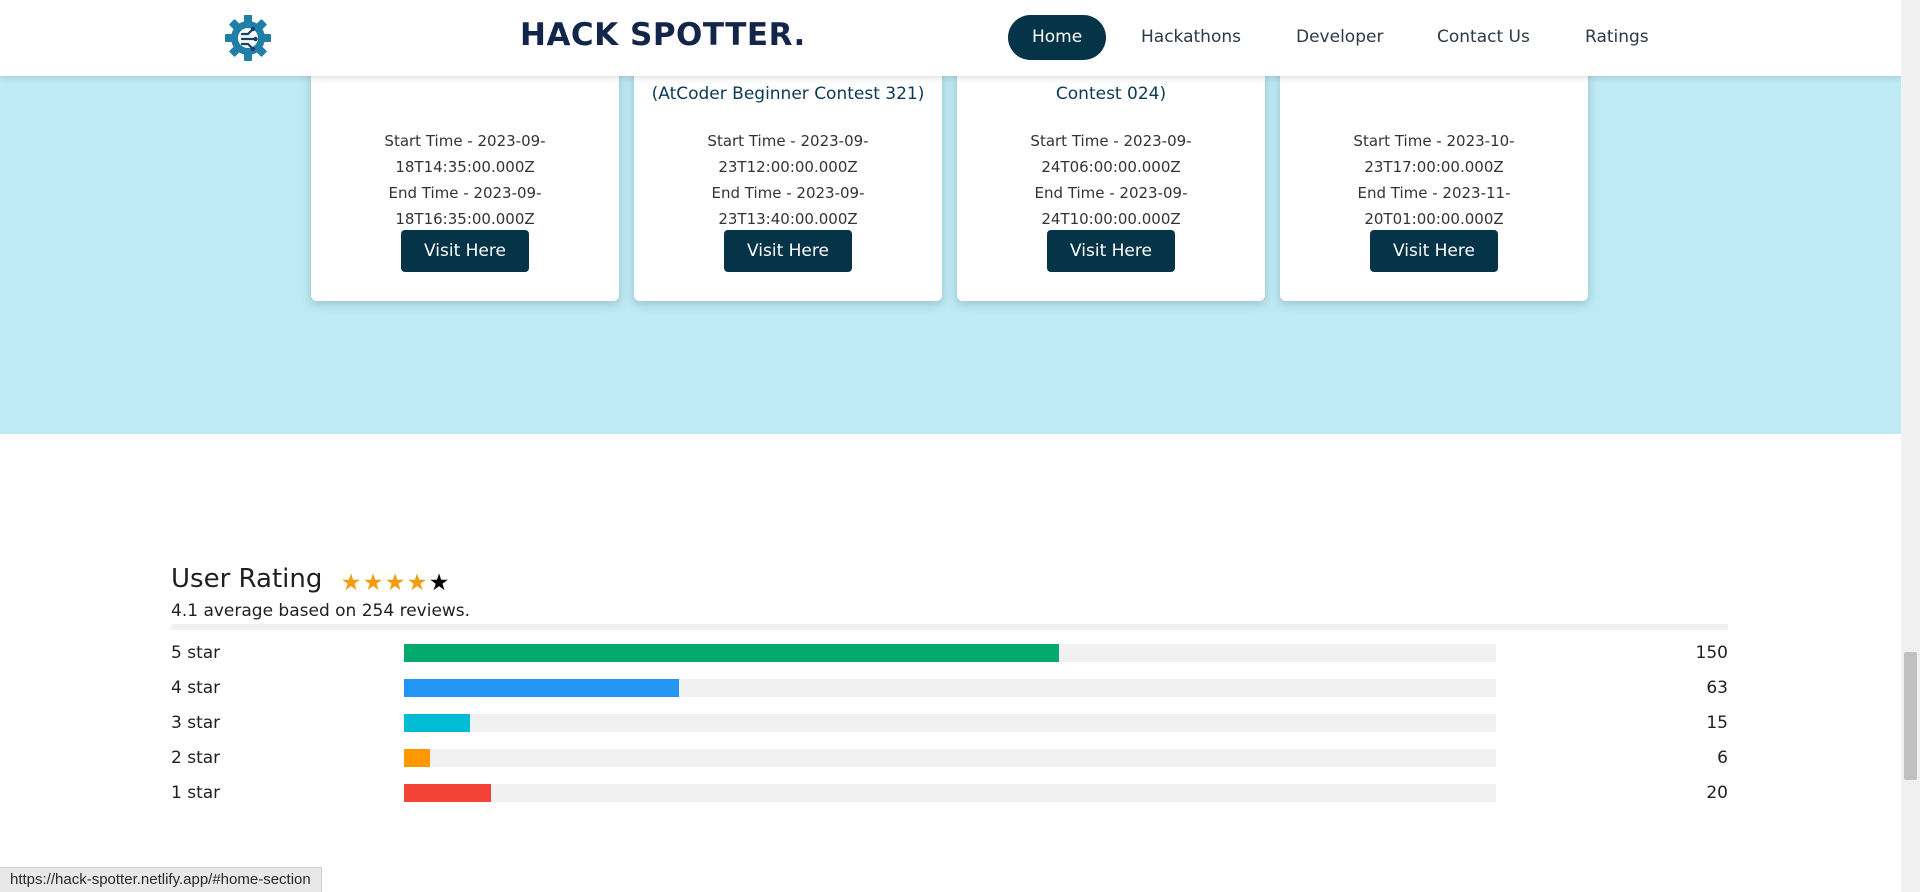 This screenshot has width=1920, height=892. What do you see at coordinates (1711, 653) in the screenshot?
I see `rating-row-count: 150` at bounding box center [1711, 653].